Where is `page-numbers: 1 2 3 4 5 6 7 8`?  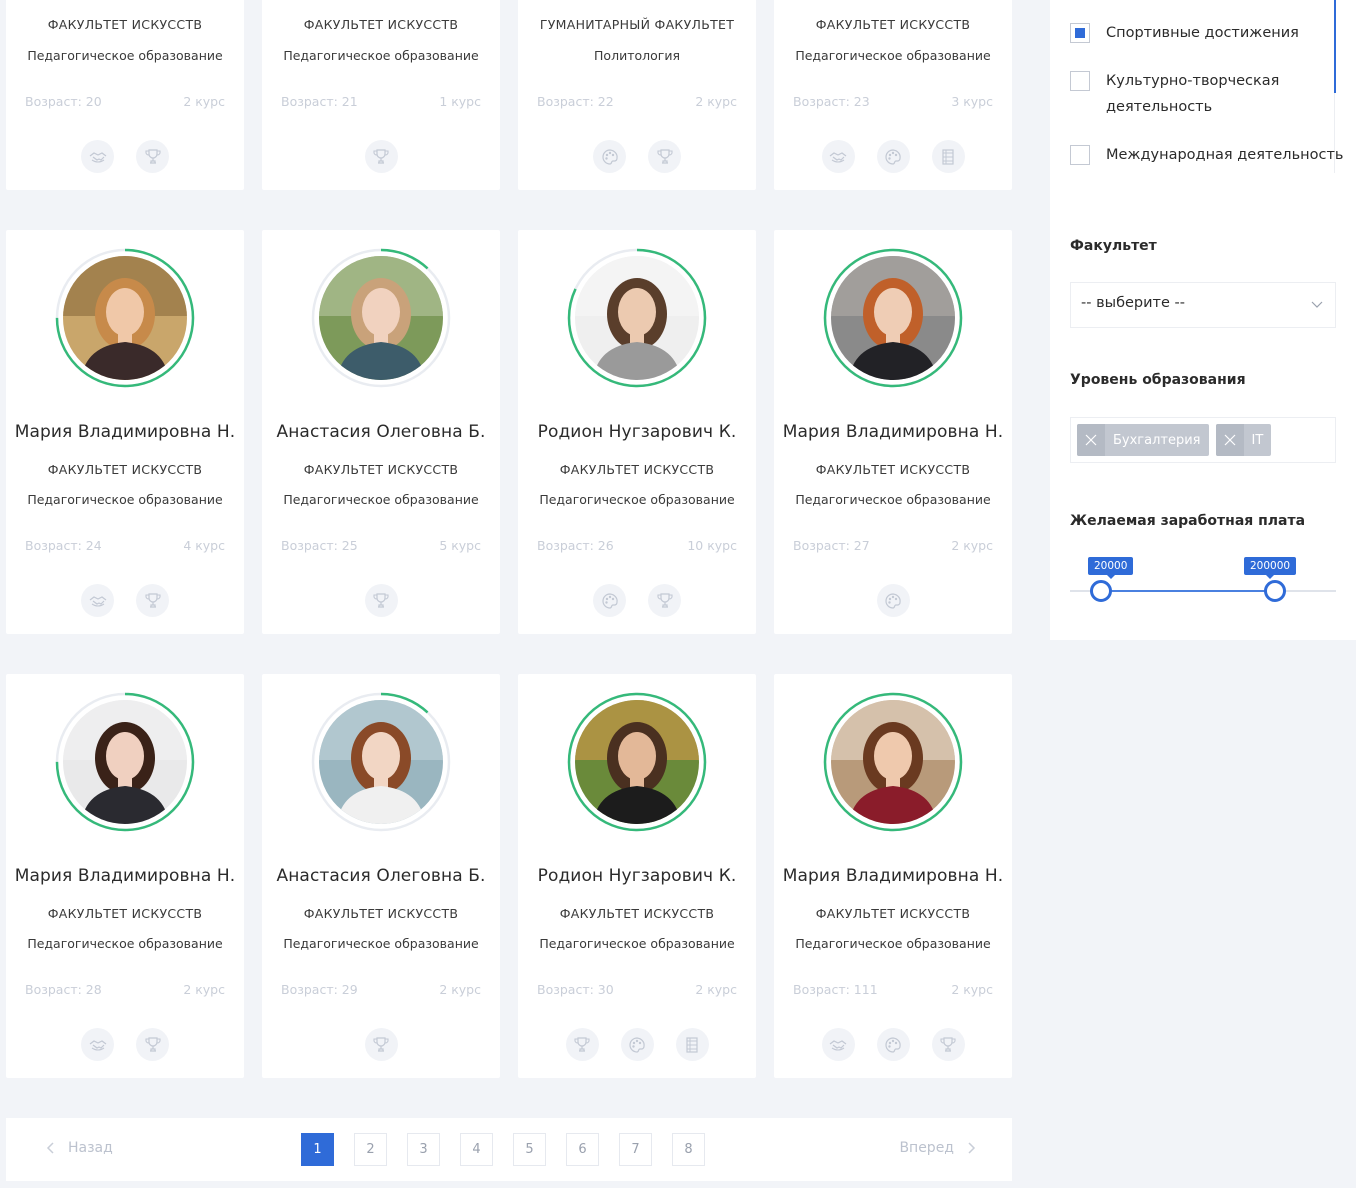
page-numbers: 1 2 3 4 5 6 7 8 is located at coordinates (503, 1149).